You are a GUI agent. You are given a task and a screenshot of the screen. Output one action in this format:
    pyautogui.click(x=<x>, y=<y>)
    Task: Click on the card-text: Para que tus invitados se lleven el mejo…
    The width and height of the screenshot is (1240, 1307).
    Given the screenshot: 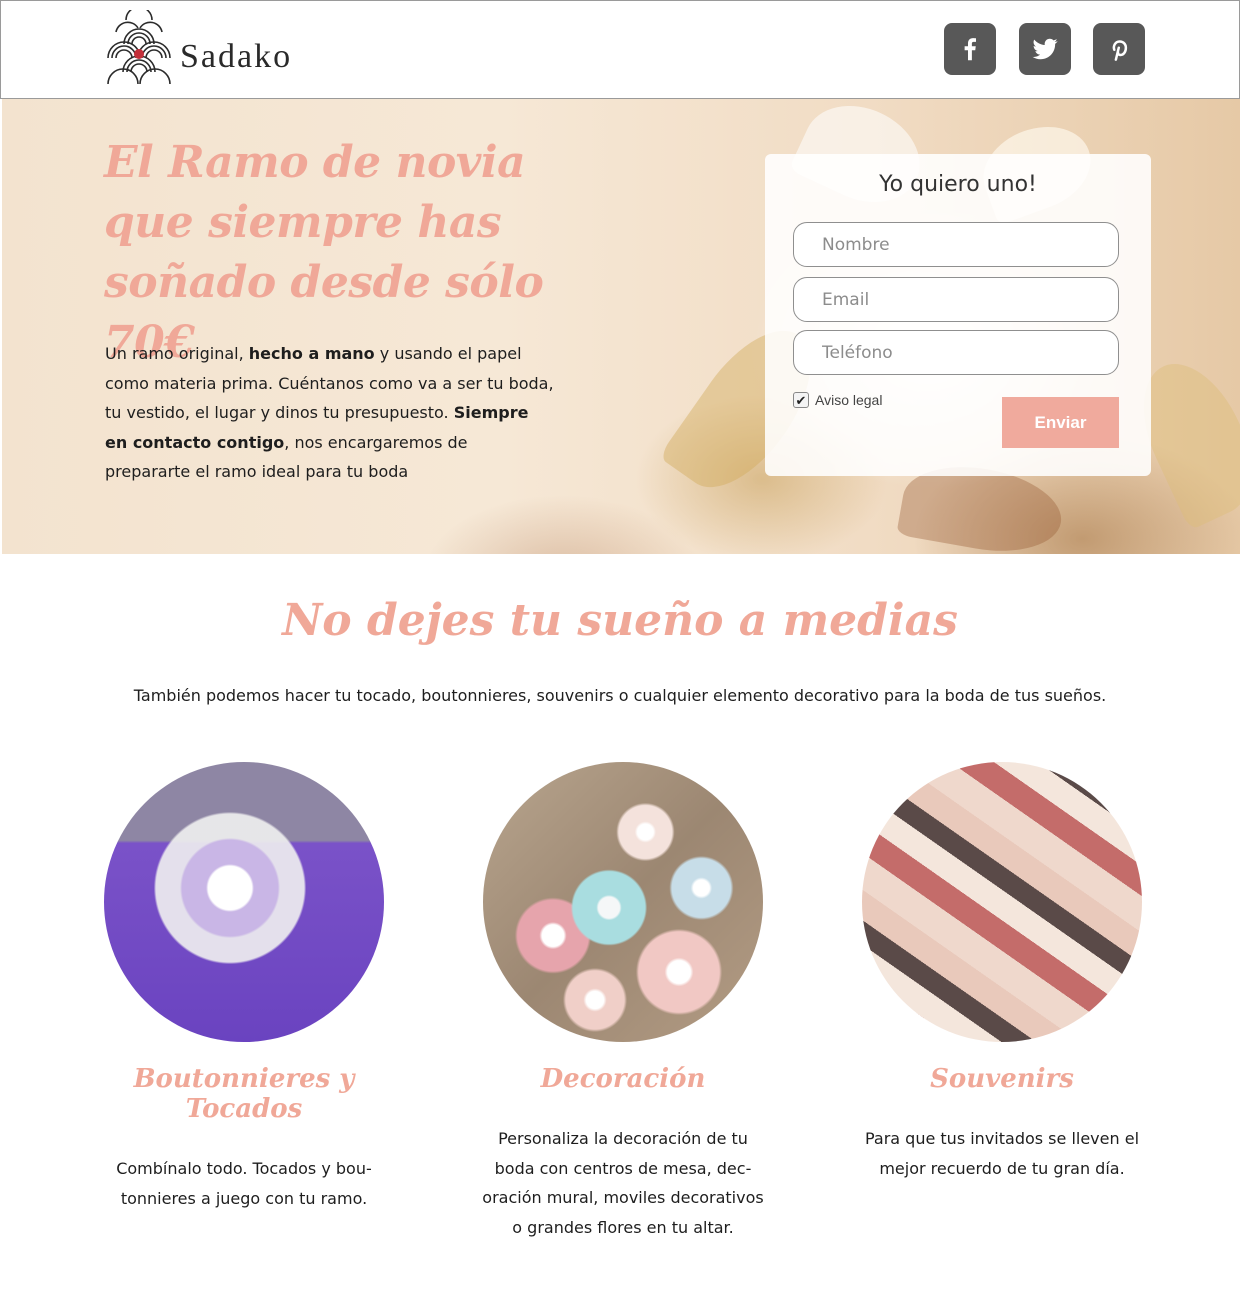 What is the action you would take?
    pyautogui.click(x=1002, y=1153)
    